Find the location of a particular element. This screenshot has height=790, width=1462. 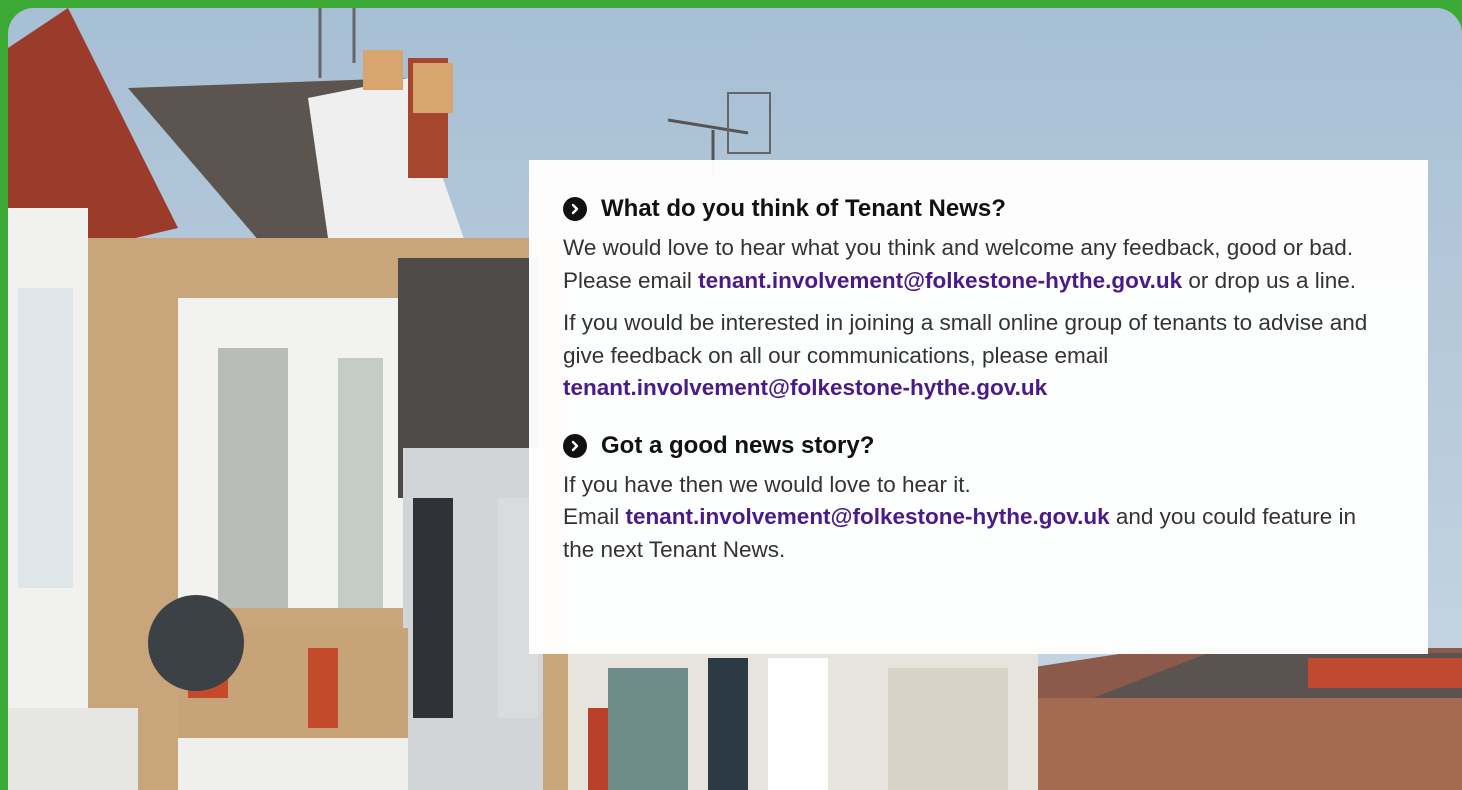

section-heading-good-news: Got a good news story? is located at coordinates (977, 446).